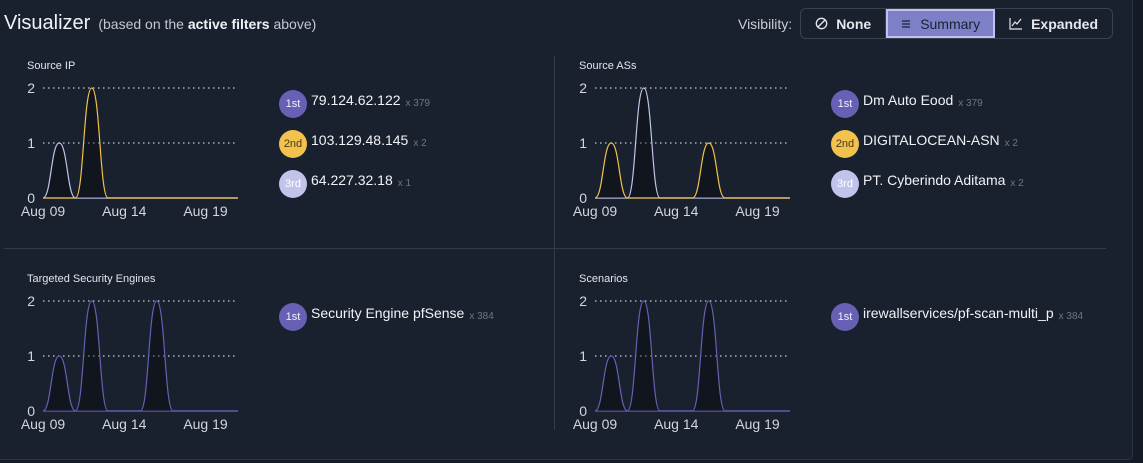 This screenshot has width=1143, height=463. I want to click on visibility-none-button: None, so click(844, 23).